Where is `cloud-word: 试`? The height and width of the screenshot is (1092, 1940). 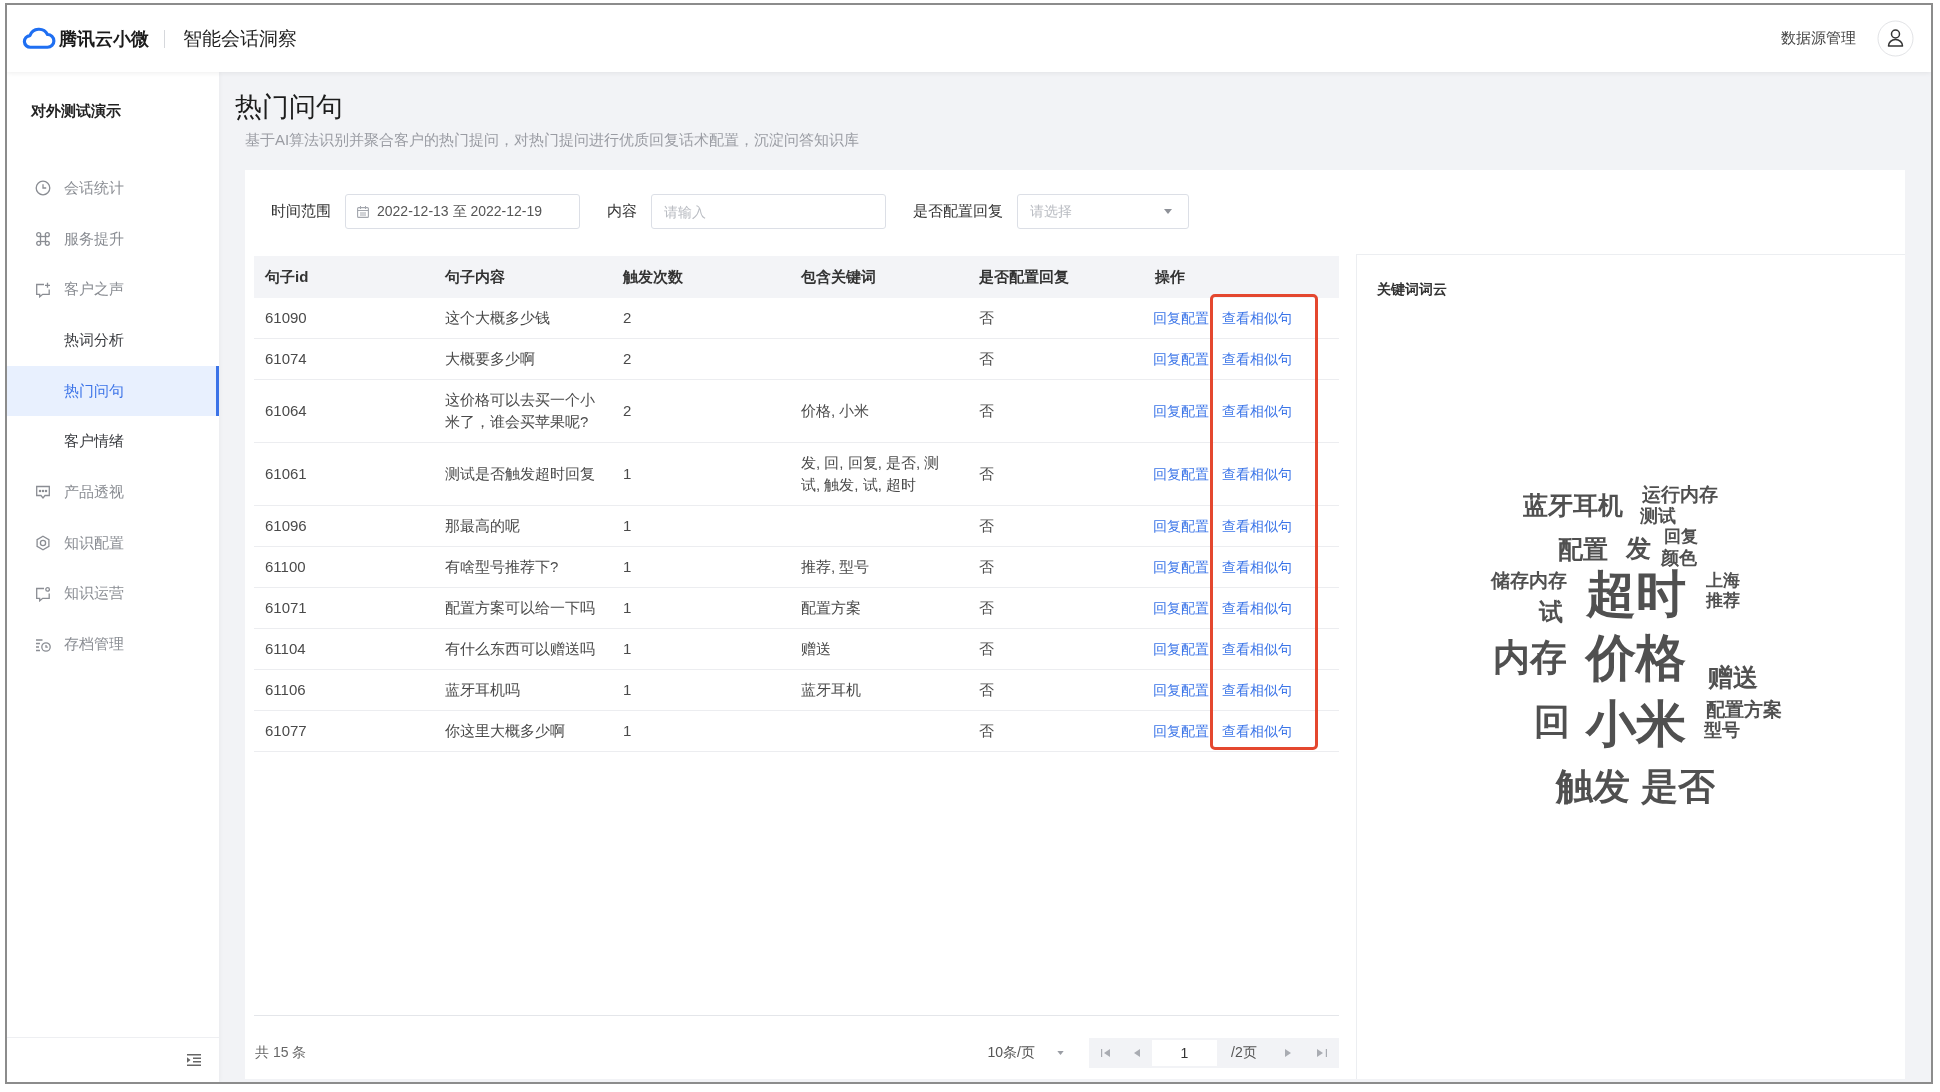
cloud-word: 试 is located at coordinates (1551, 612).